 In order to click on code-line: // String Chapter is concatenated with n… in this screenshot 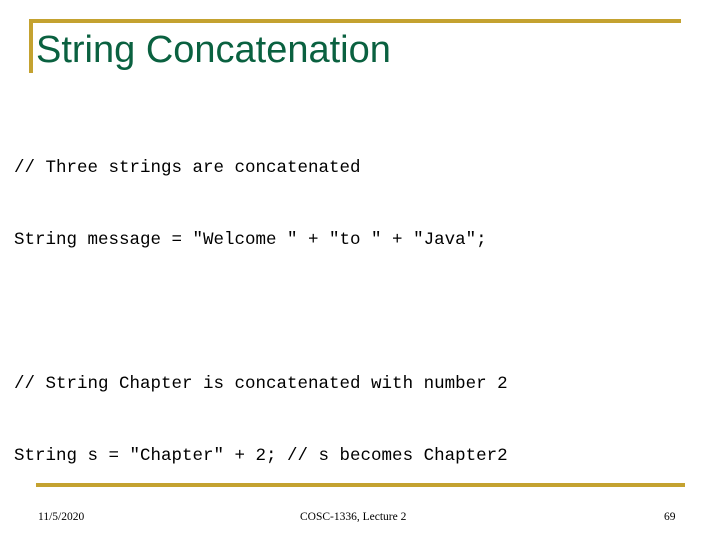, I will do `click(261, 384)`.